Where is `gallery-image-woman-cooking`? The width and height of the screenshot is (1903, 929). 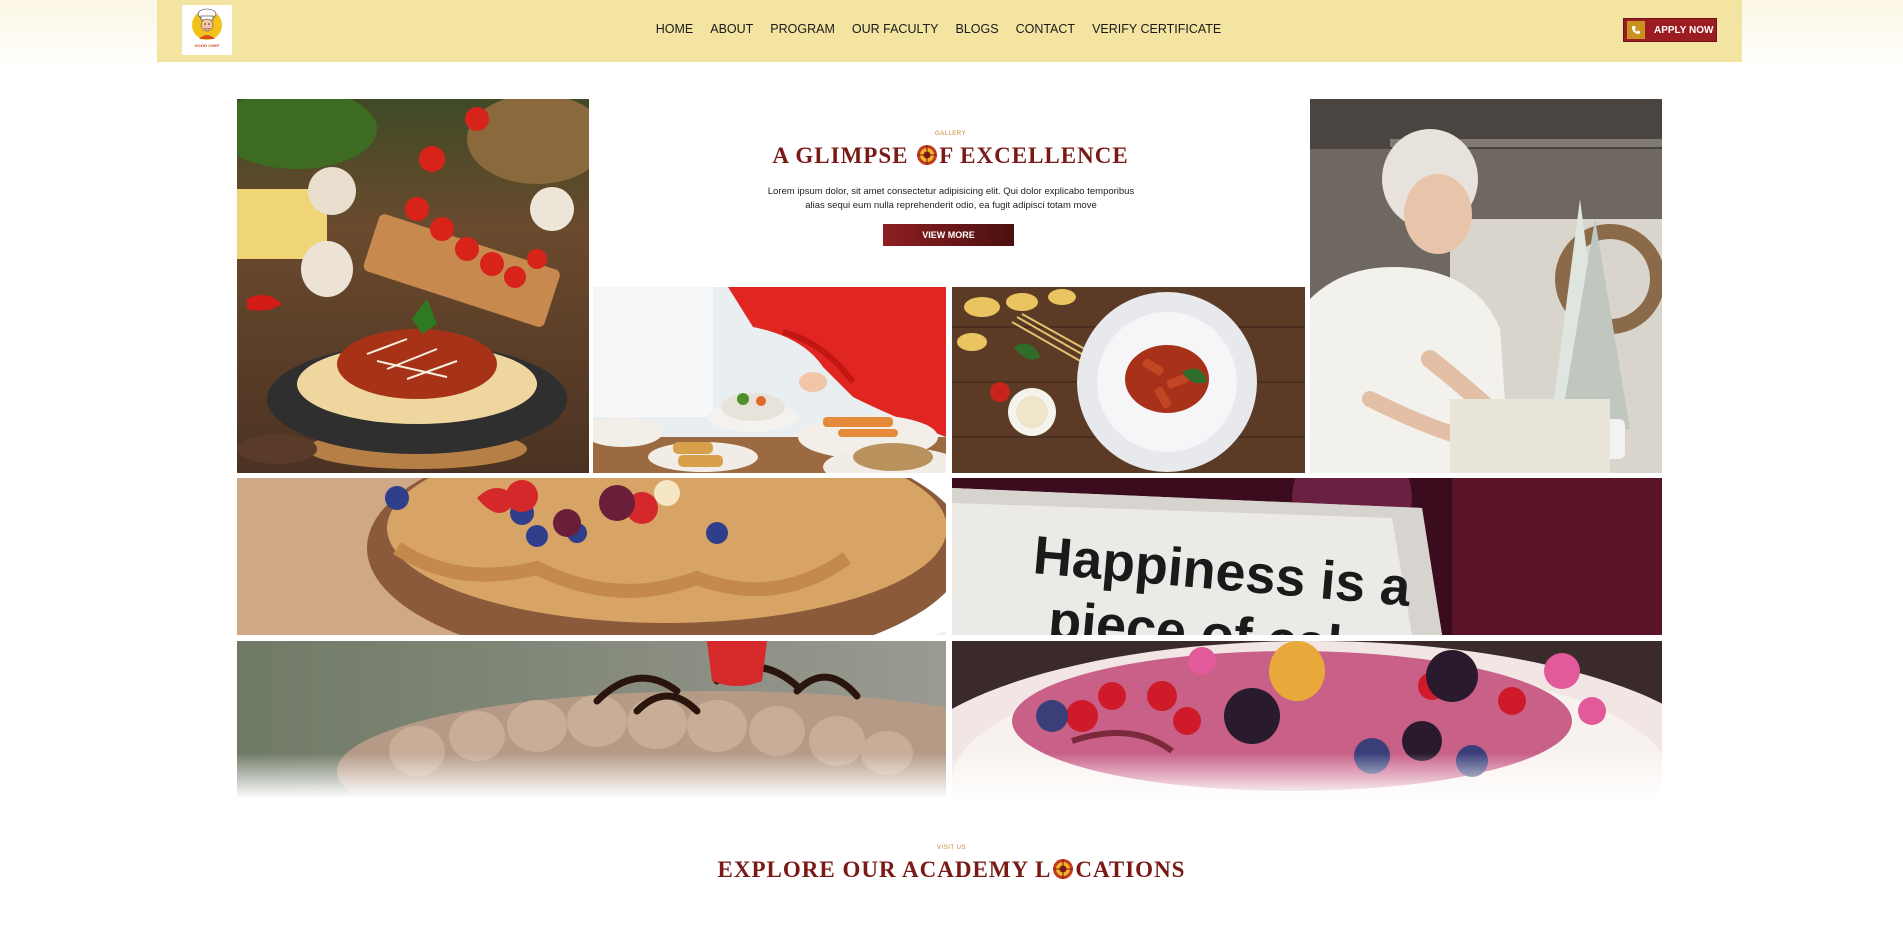 gallery-image-woman-cooking is located at coordinates (1486, 286).